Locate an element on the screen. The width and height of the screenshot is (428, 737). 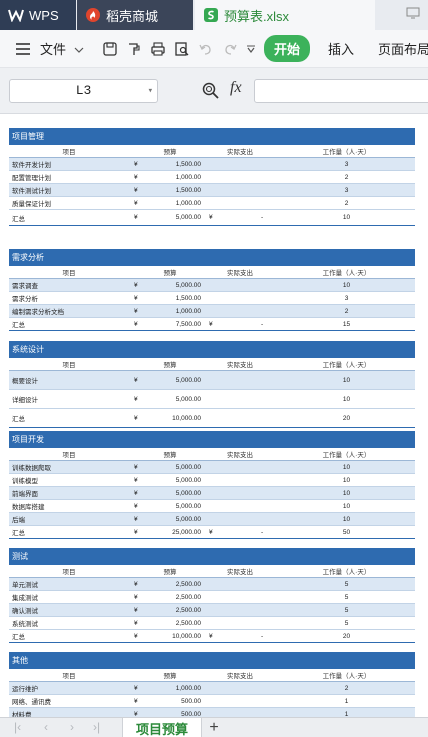
file-menu-button: 文件 is located at coordinates (49, 48).